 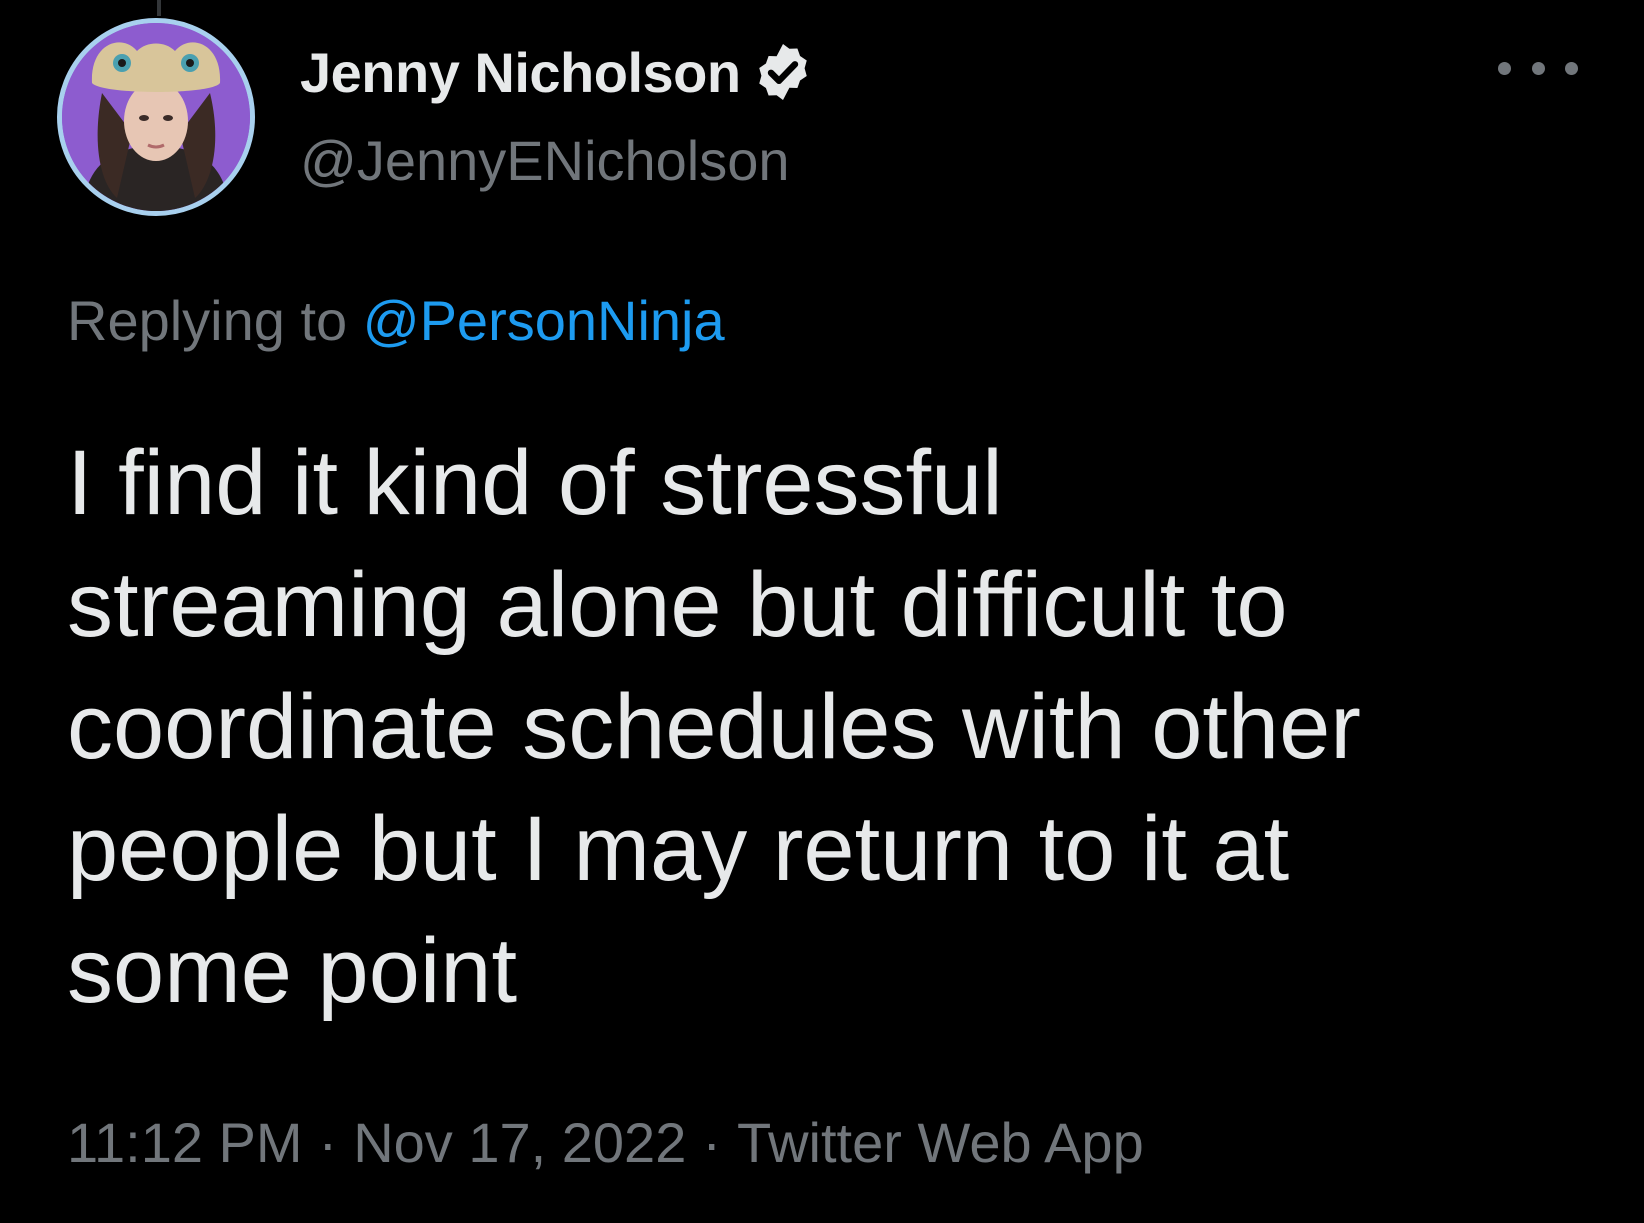 I want to click on tweet-date: Nov 17, 2022, so click(x=519, y=1142).